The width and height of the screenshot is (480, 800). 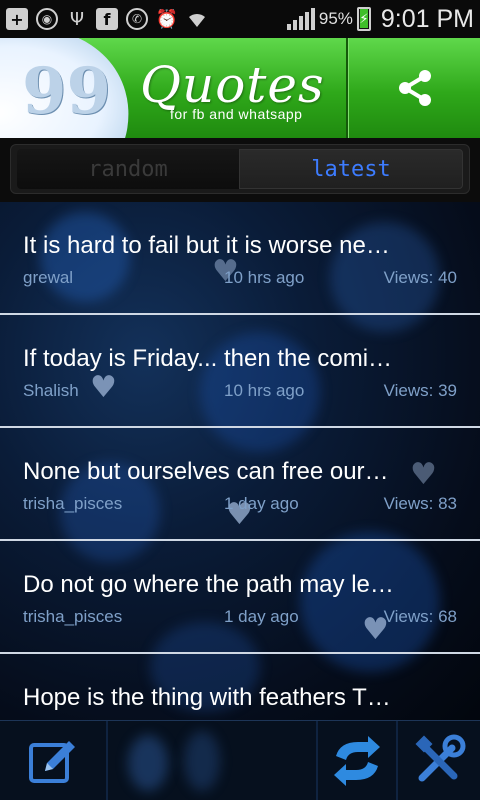 I want to click on tab-random: random, so click(x=128, y=169).